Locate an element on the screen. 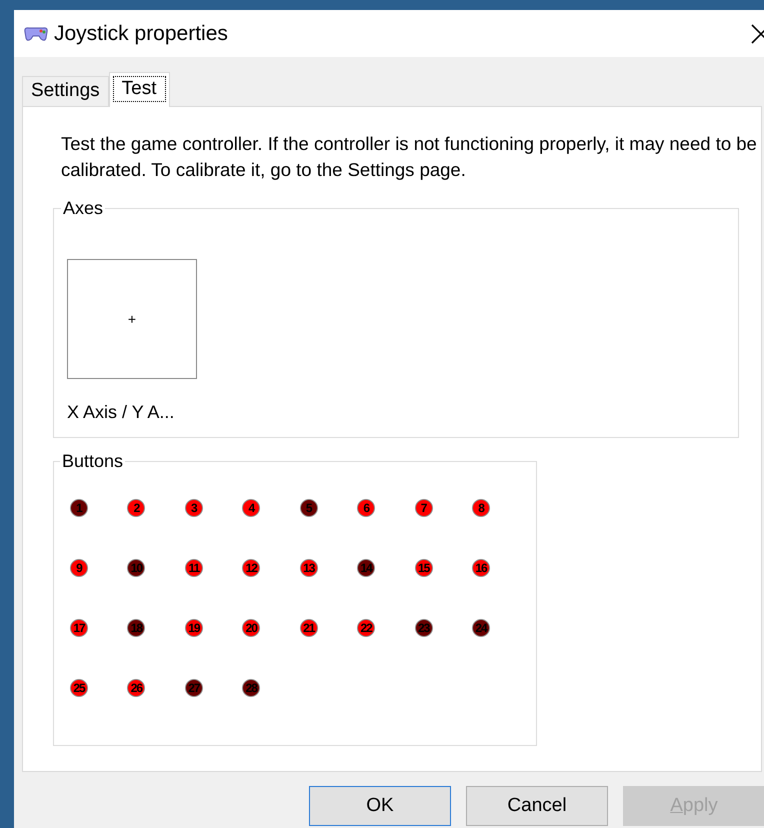 The height and width of the screenshot is (828, 764). button-indicator: 5 is located at coordinates (309, 508).